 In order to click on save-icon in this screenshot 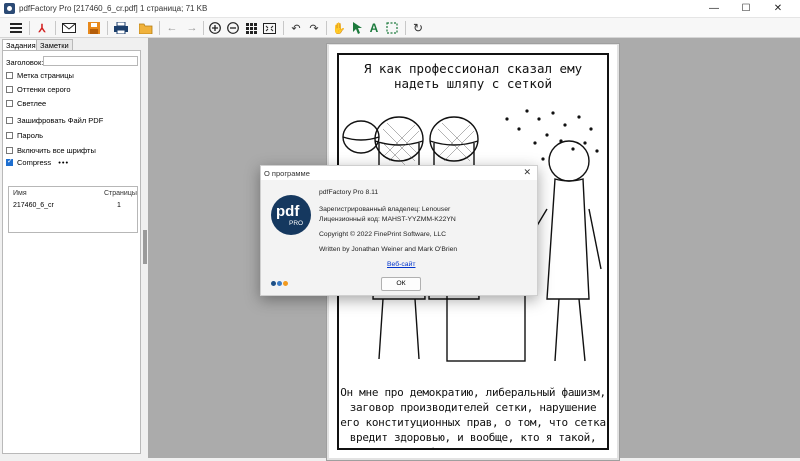, I will do `click(94, 28)`.